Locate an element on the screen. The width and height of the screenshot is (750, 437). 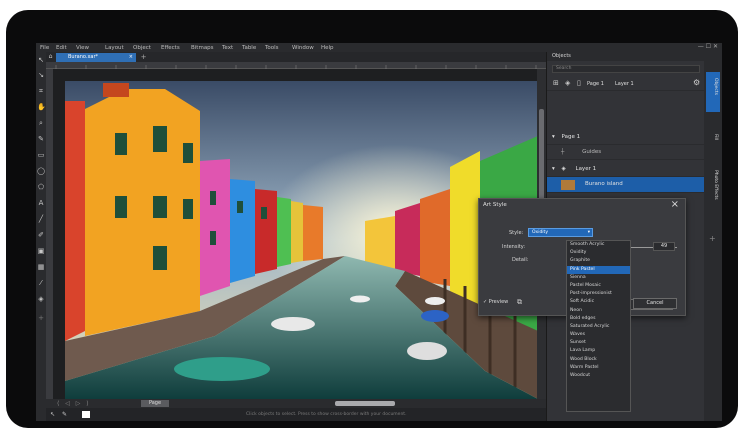
side-tab-objects: Objects is located at coordinates (713, 86).